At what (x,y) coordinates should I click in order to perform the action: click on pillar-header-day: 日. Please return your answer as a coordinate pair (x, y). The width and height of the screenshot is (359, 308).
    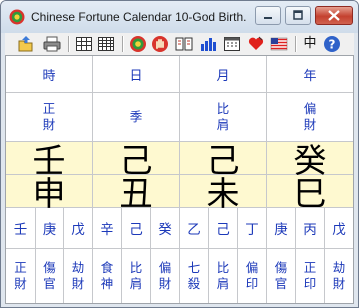
    Looking at the image, I should click on (136, 76).